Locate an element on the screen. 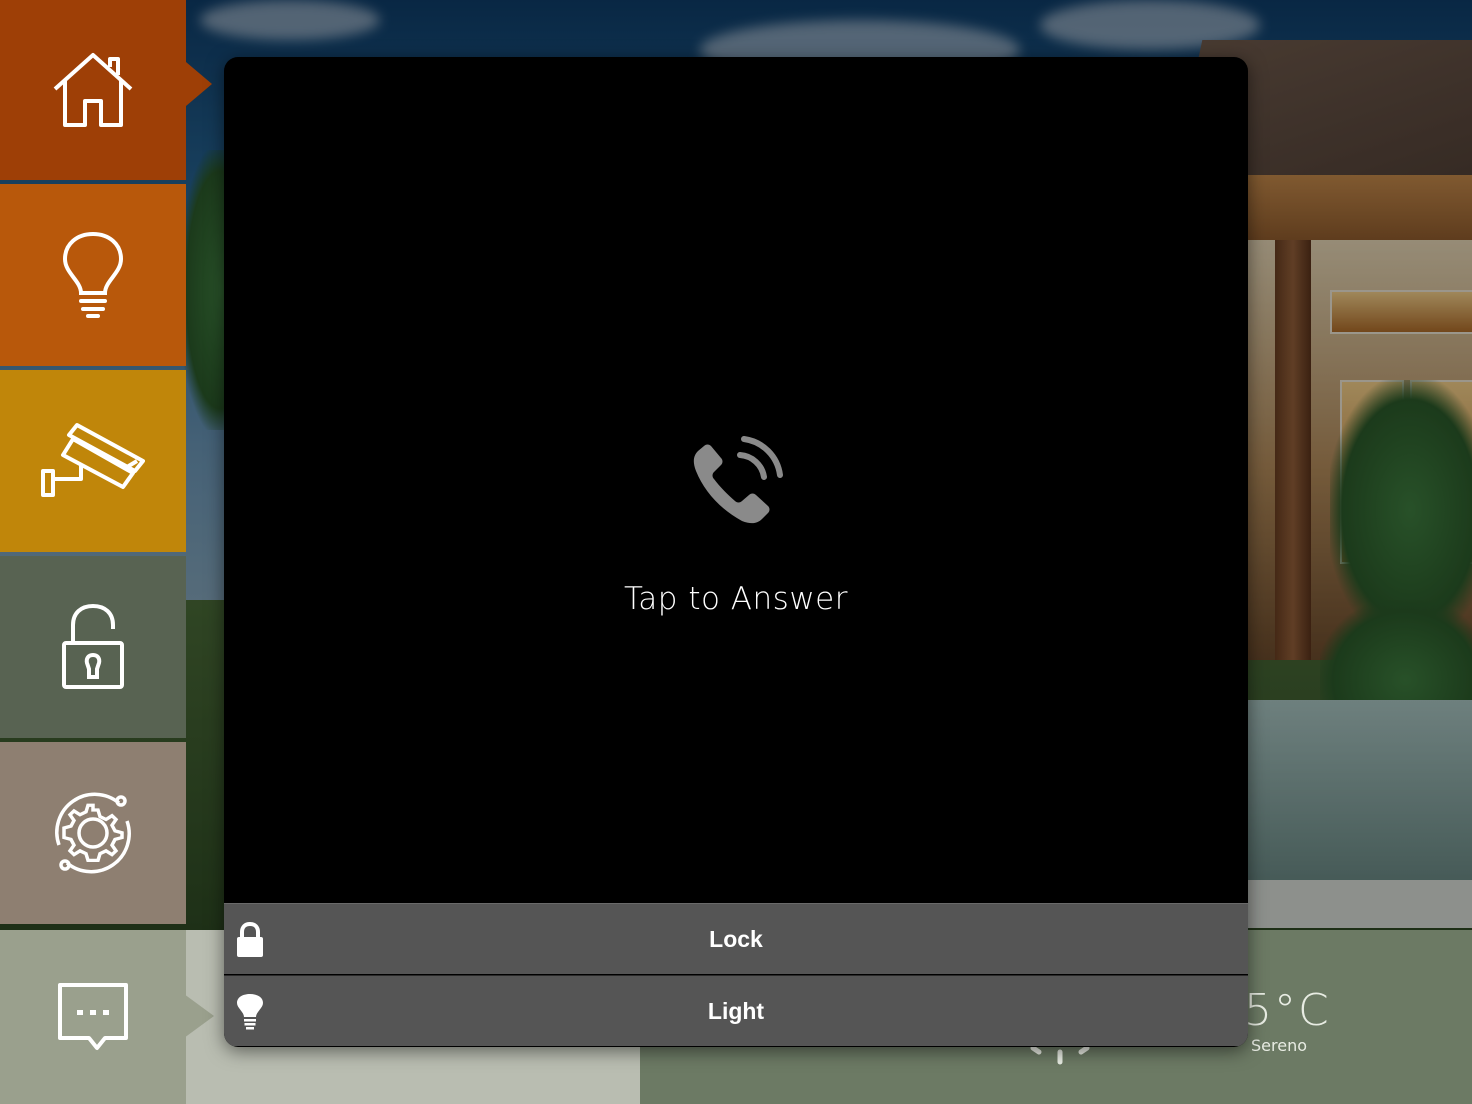 The height and width of the screenshot is (1104, 1472). lightbulb-icon is located at coordinates (93, 274).